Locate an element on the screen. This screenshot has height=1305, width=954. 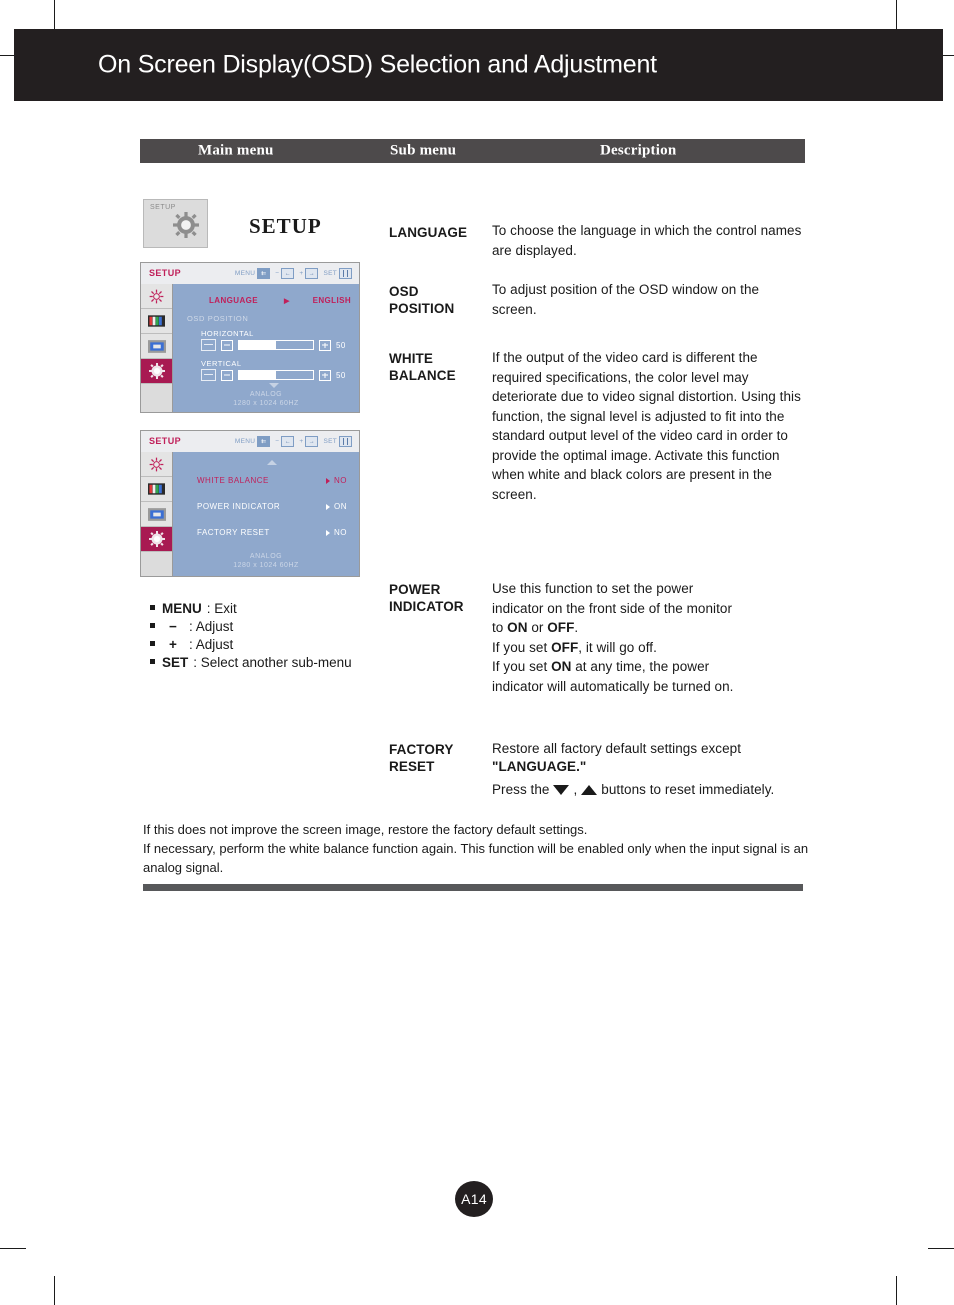
chevron-right-icon: ▶ is located at coordinates (286, 301).